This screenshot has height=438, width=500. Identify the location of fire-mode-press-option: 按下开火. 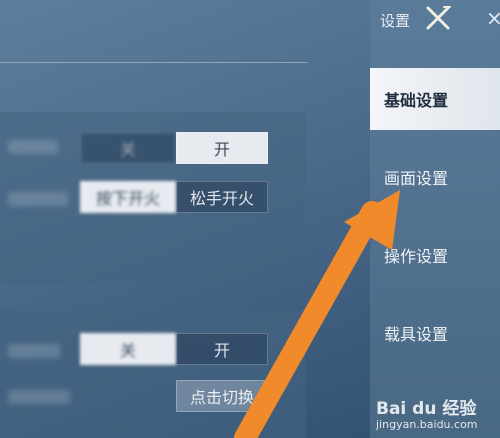
(128, 197).